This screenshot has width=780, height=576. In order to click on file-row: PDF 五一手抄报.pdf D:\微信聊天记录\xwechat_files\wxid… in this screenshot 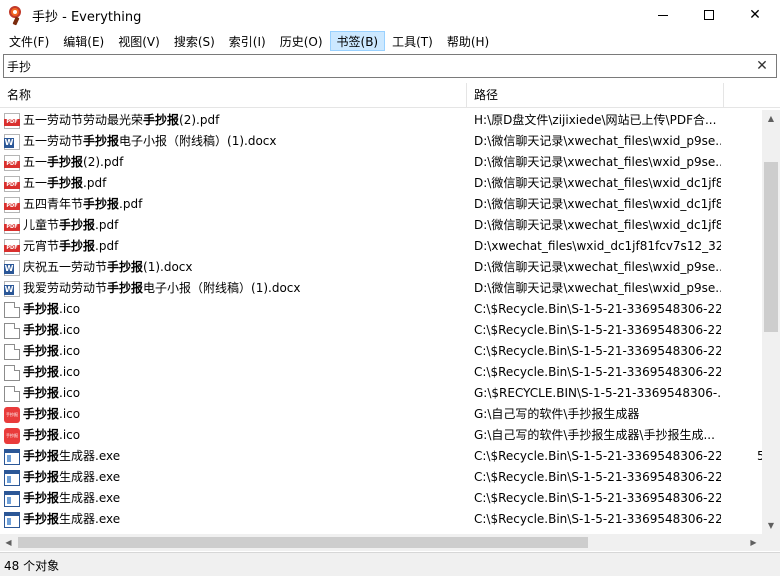, I will do `click(381, 183)`.